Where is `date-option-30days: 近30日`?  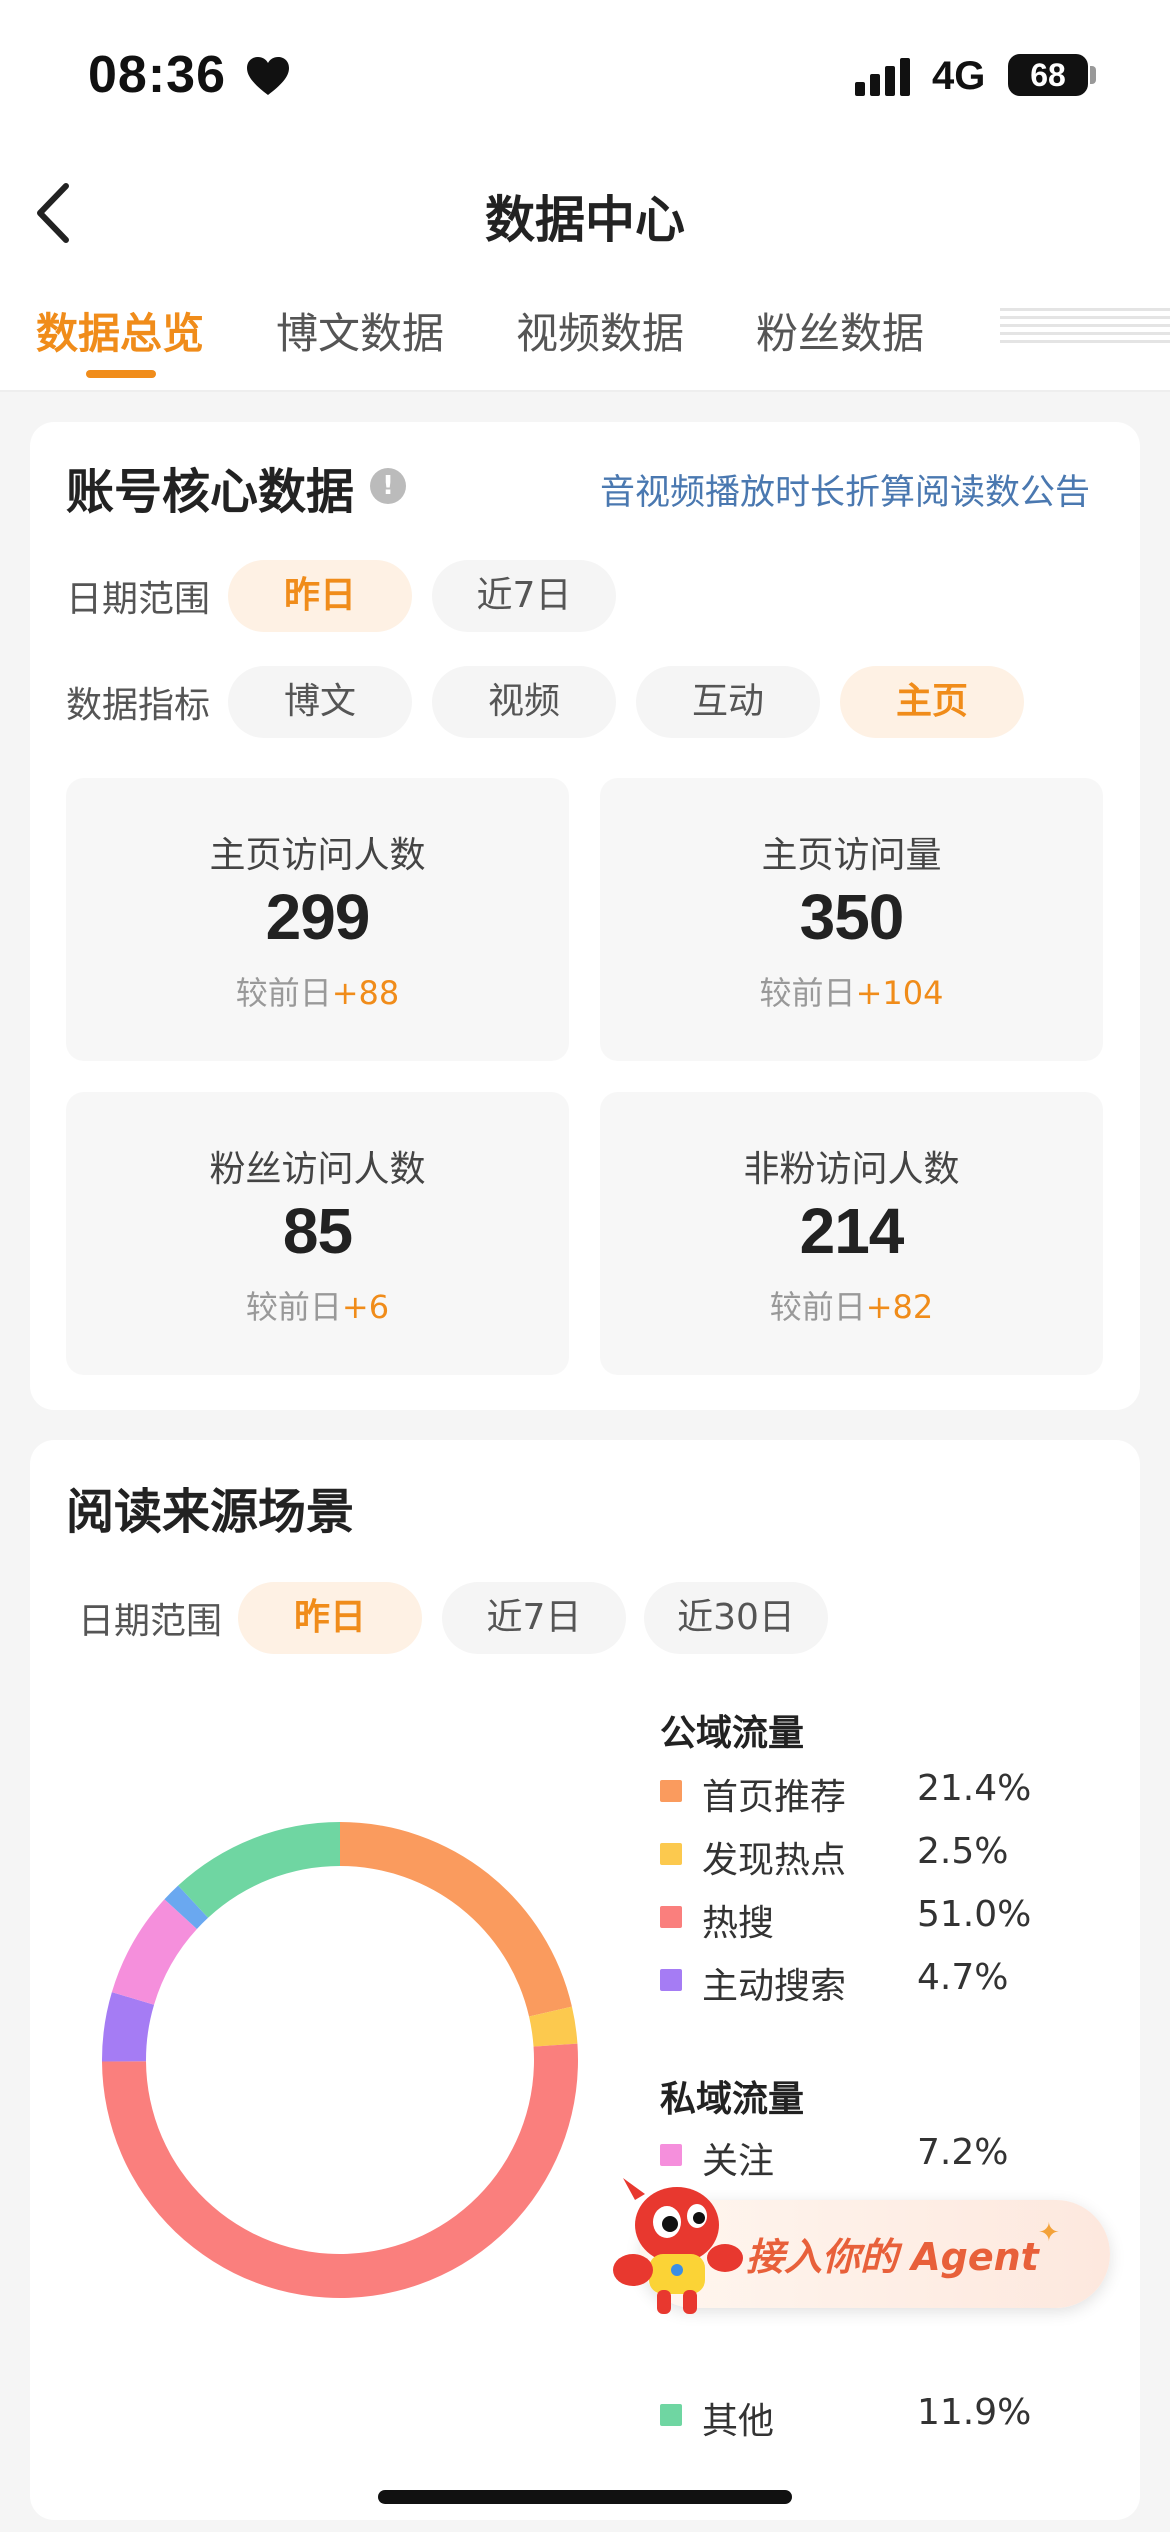
date-option-30days: 近30日 is located at coordinates (736, 1618).